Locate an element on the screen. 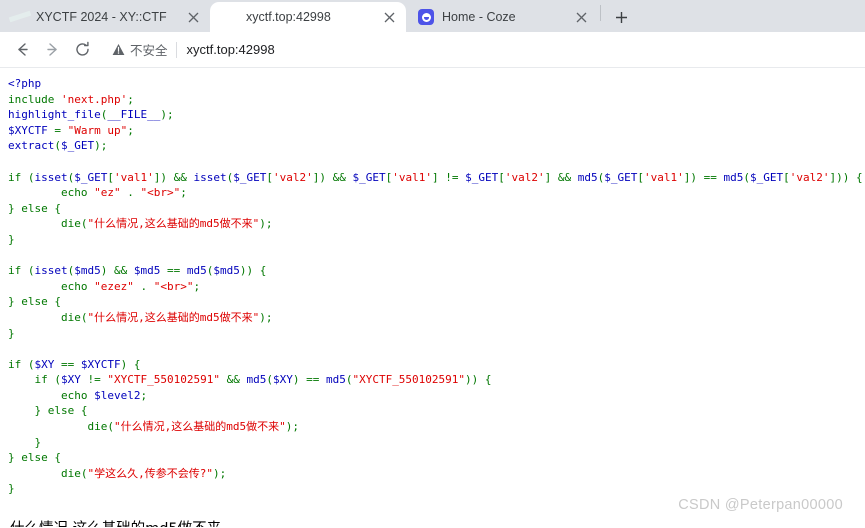  browser-toolbar: 不安全 xyctf.top:42998 is located at coordinates (432, 50).